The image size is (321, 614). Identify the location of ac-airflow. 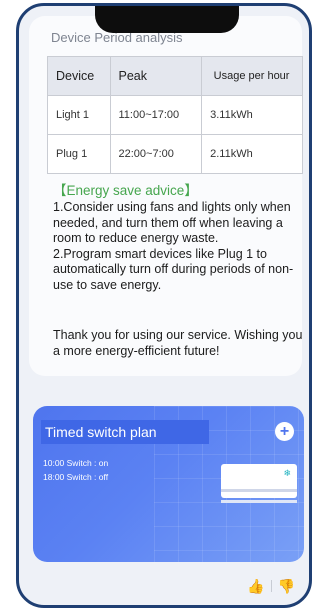
(259, 501).